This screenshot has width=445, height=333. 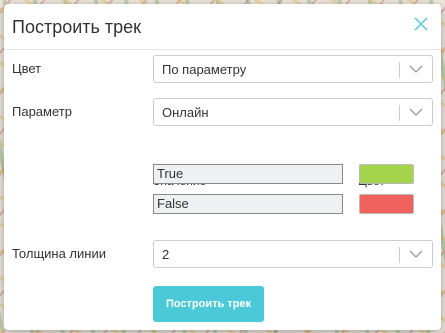 I want to click on value-field-true: True, so click(x=248, y=174).